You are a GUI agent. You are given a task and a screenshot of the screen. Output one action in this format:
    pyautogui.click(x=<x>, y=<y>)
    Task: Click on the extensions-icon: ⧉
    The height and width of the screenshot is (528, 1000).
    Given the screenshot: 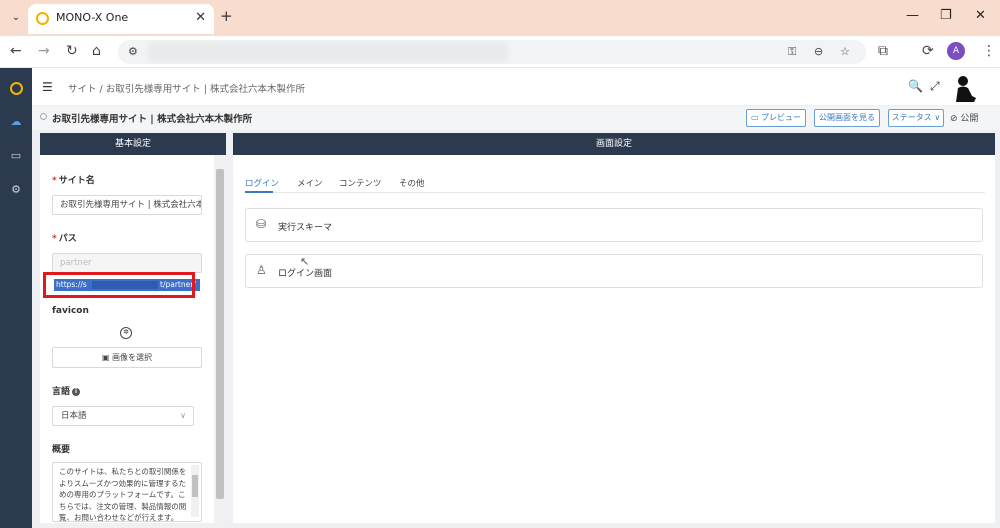 What is the action you would take?
    pyautogui.click(x=883, y=51)
    